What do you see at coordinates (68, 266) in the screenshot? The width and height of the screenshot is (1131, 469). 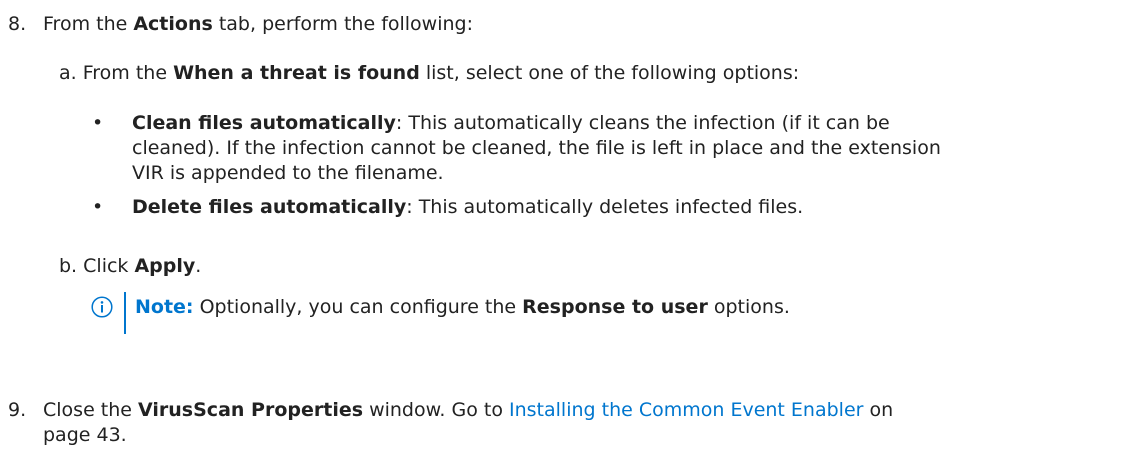 I see `substep-marker: b.` at bounding box center [68, 266].